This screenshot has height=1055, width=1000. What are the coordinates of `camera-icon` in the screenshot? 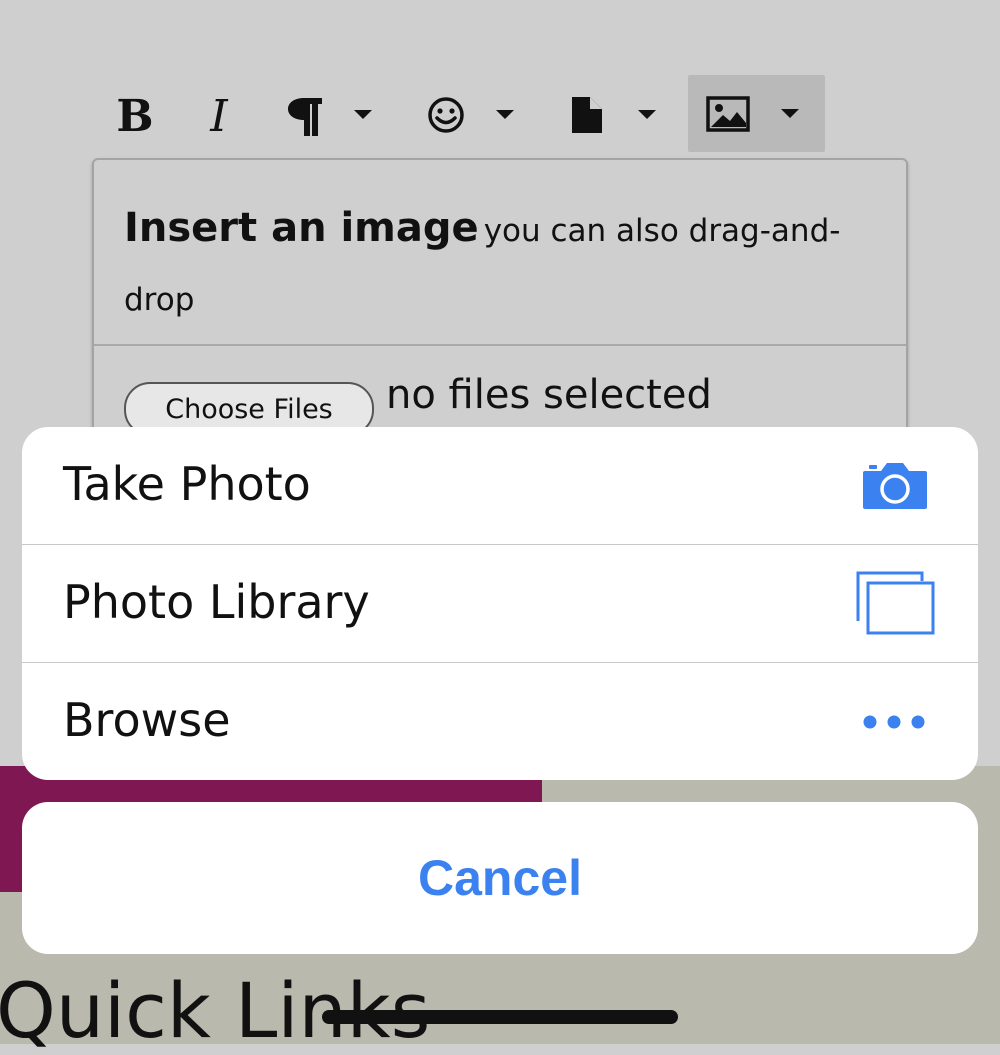 It's located at (895, 486).